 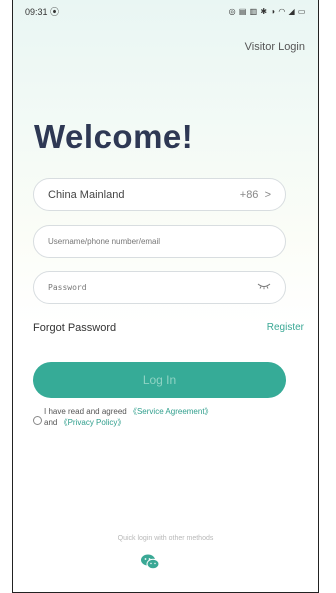 What do you see at coordinates (37, 420) in the screenshot?
I see `agreement-radio` at bounding box center [37, 420].